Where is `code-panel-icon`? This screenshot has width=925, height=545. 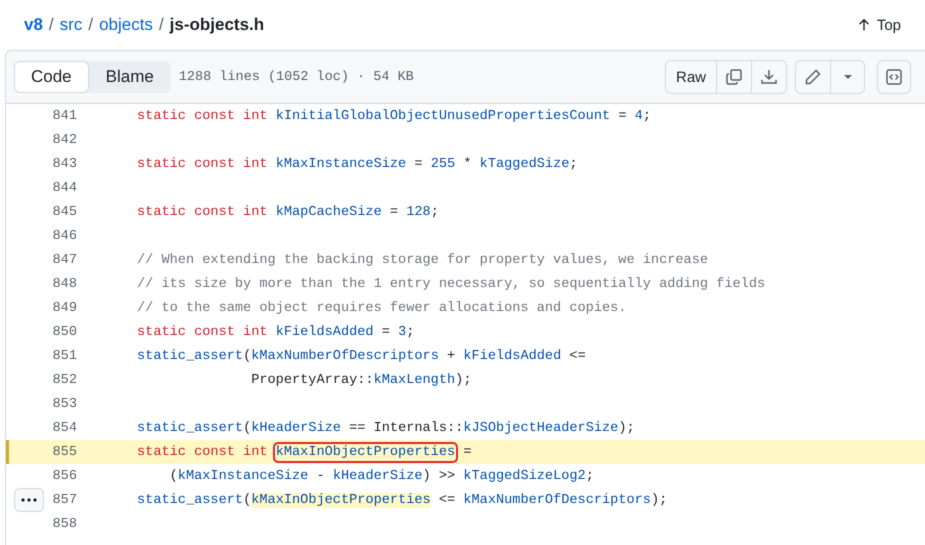
code-panel-icon is located at coordinates (894, 77).